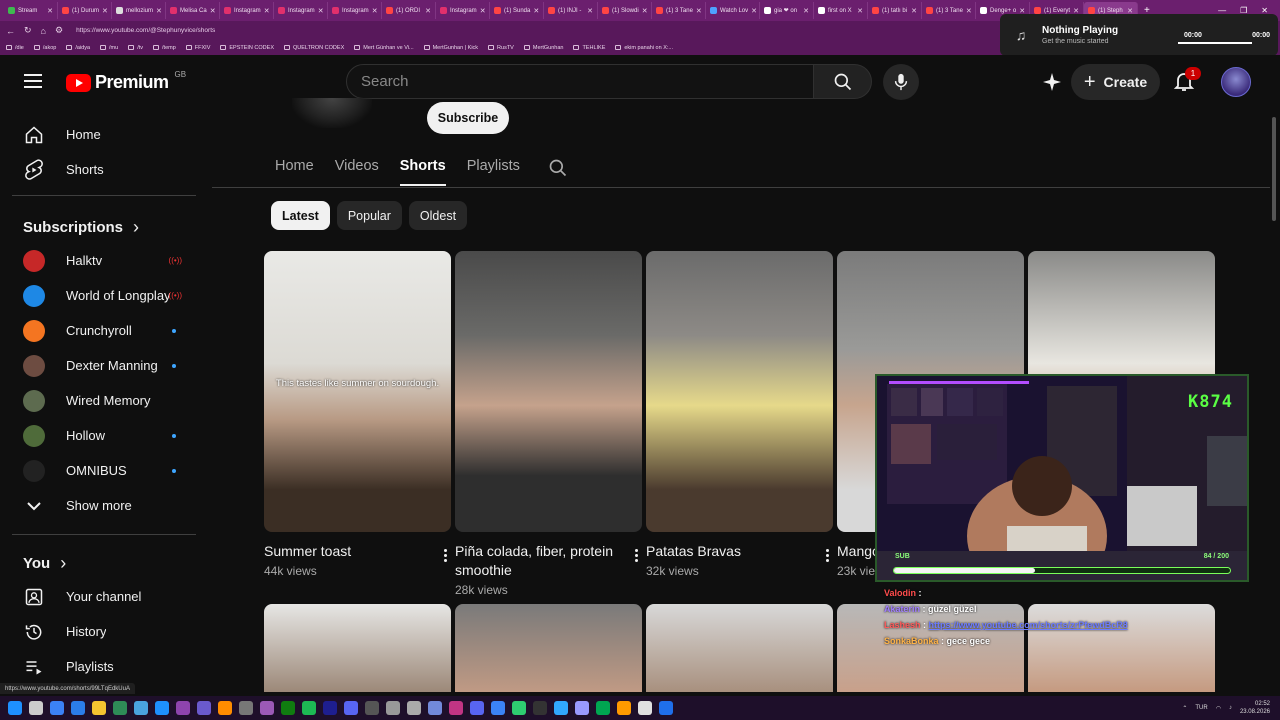  I want to click on bookmark-item: MertGunhan | Kick, so click(450, 48).